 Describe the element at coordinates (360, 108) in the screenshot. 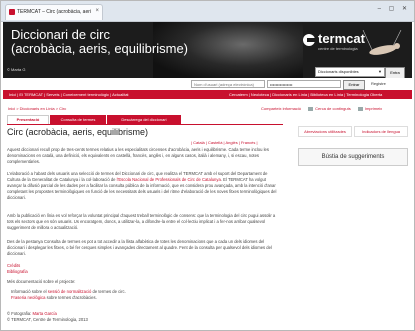

I see `print-icon` at that location.